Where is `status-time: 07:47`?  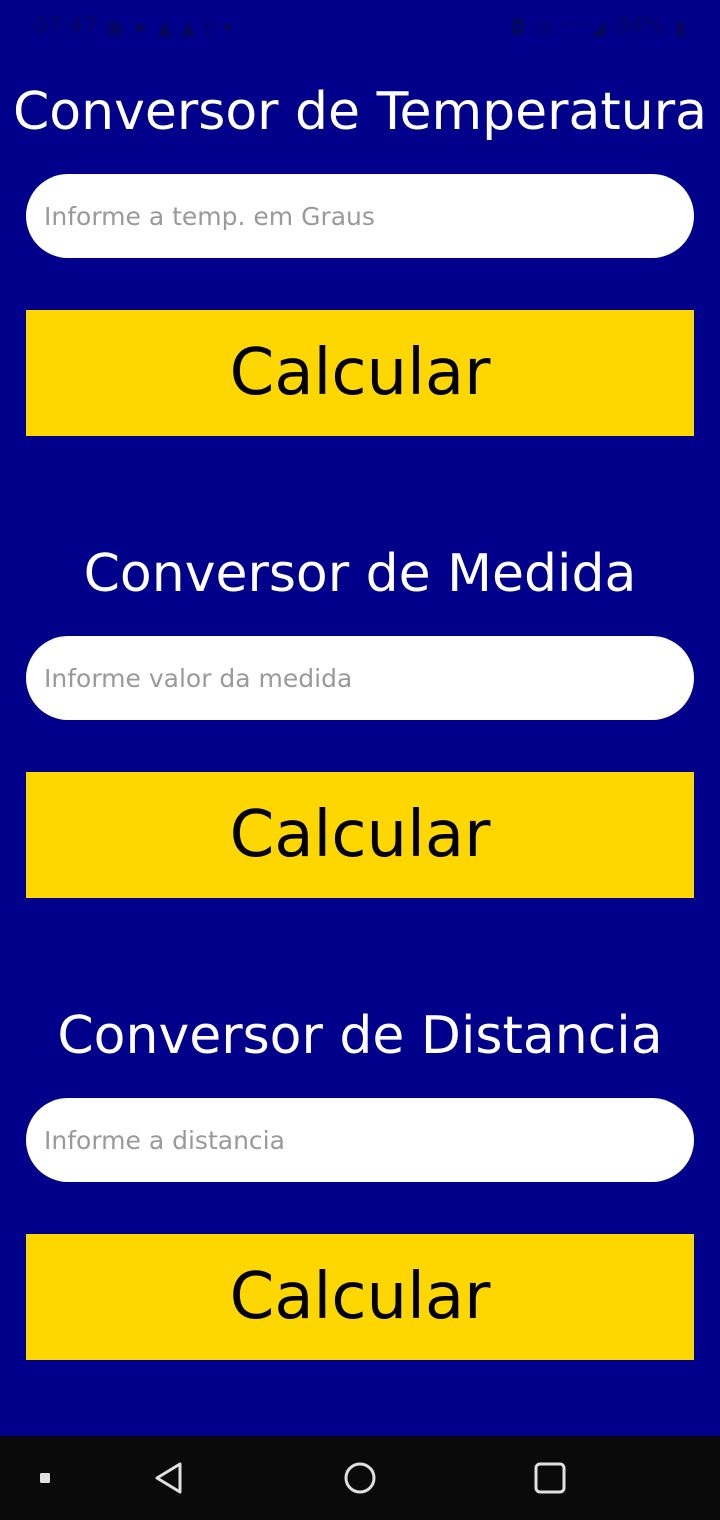 status-time: 07:47 is located at coordinates (66, 26).